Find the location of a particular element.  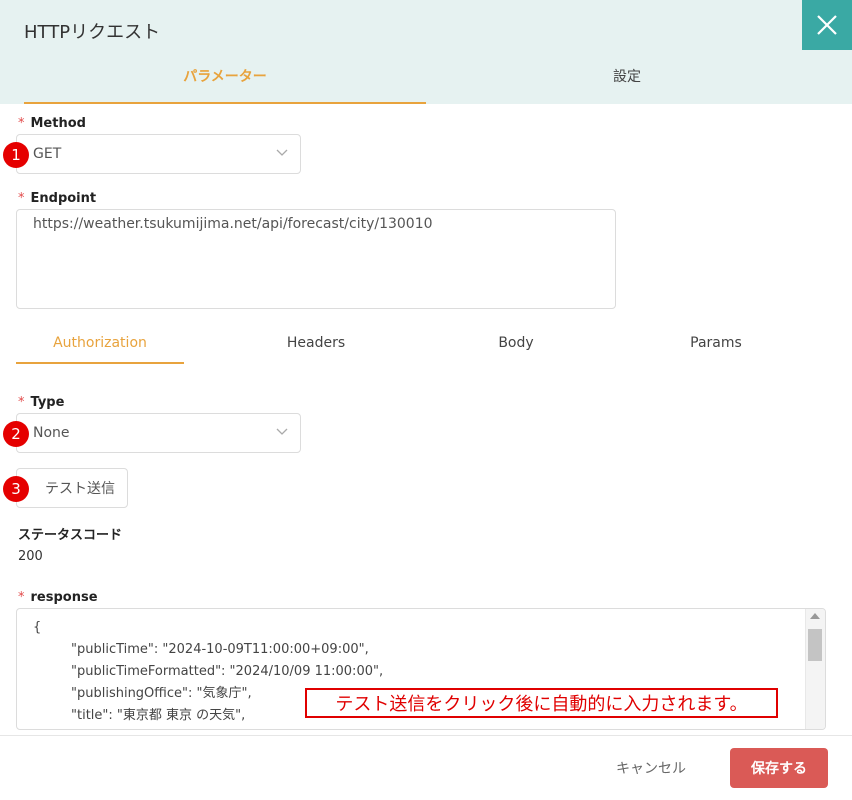

tab-params: Params is located at coordinates (716, 344).